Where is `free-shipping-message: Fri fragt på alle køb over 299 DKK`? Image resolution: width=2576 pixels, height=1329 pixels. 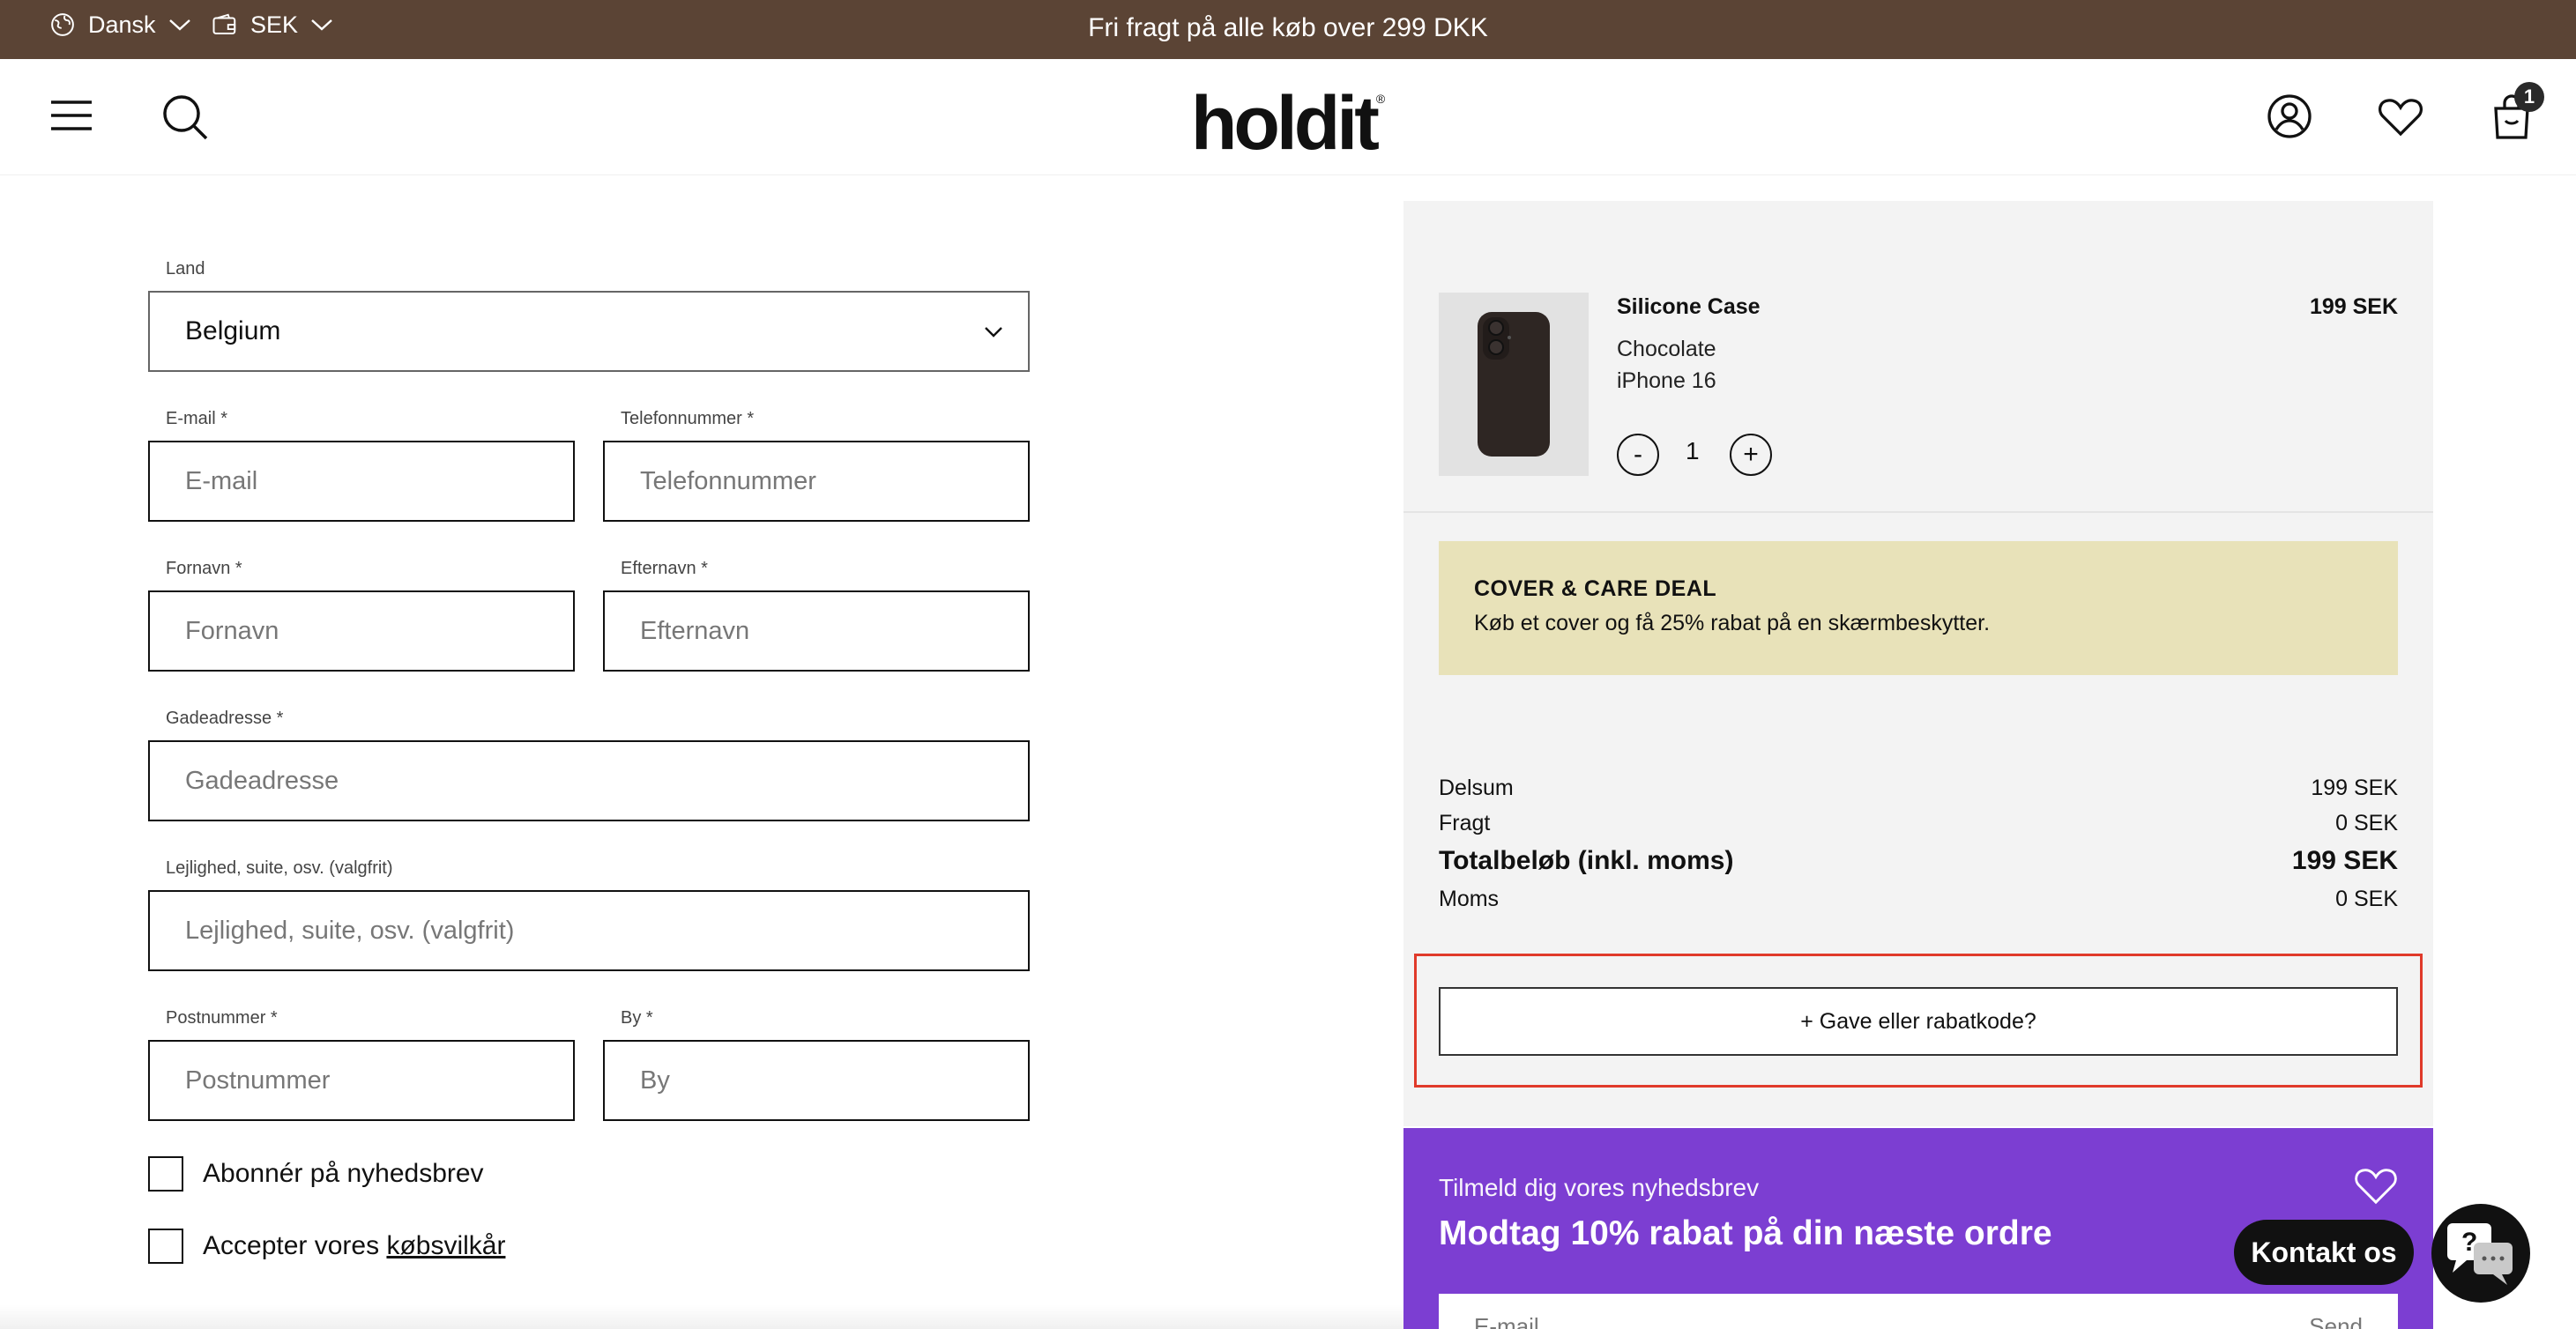 free-shipping-message: Fri fragt på alle køb over 299 DKK is located at coordinates (1288, 27).